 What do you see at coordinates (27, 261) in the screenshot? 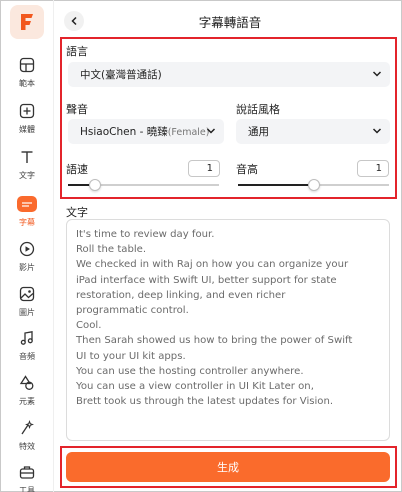
I see `sidebar-item-video: 影片` at bounding box center [27, 261].